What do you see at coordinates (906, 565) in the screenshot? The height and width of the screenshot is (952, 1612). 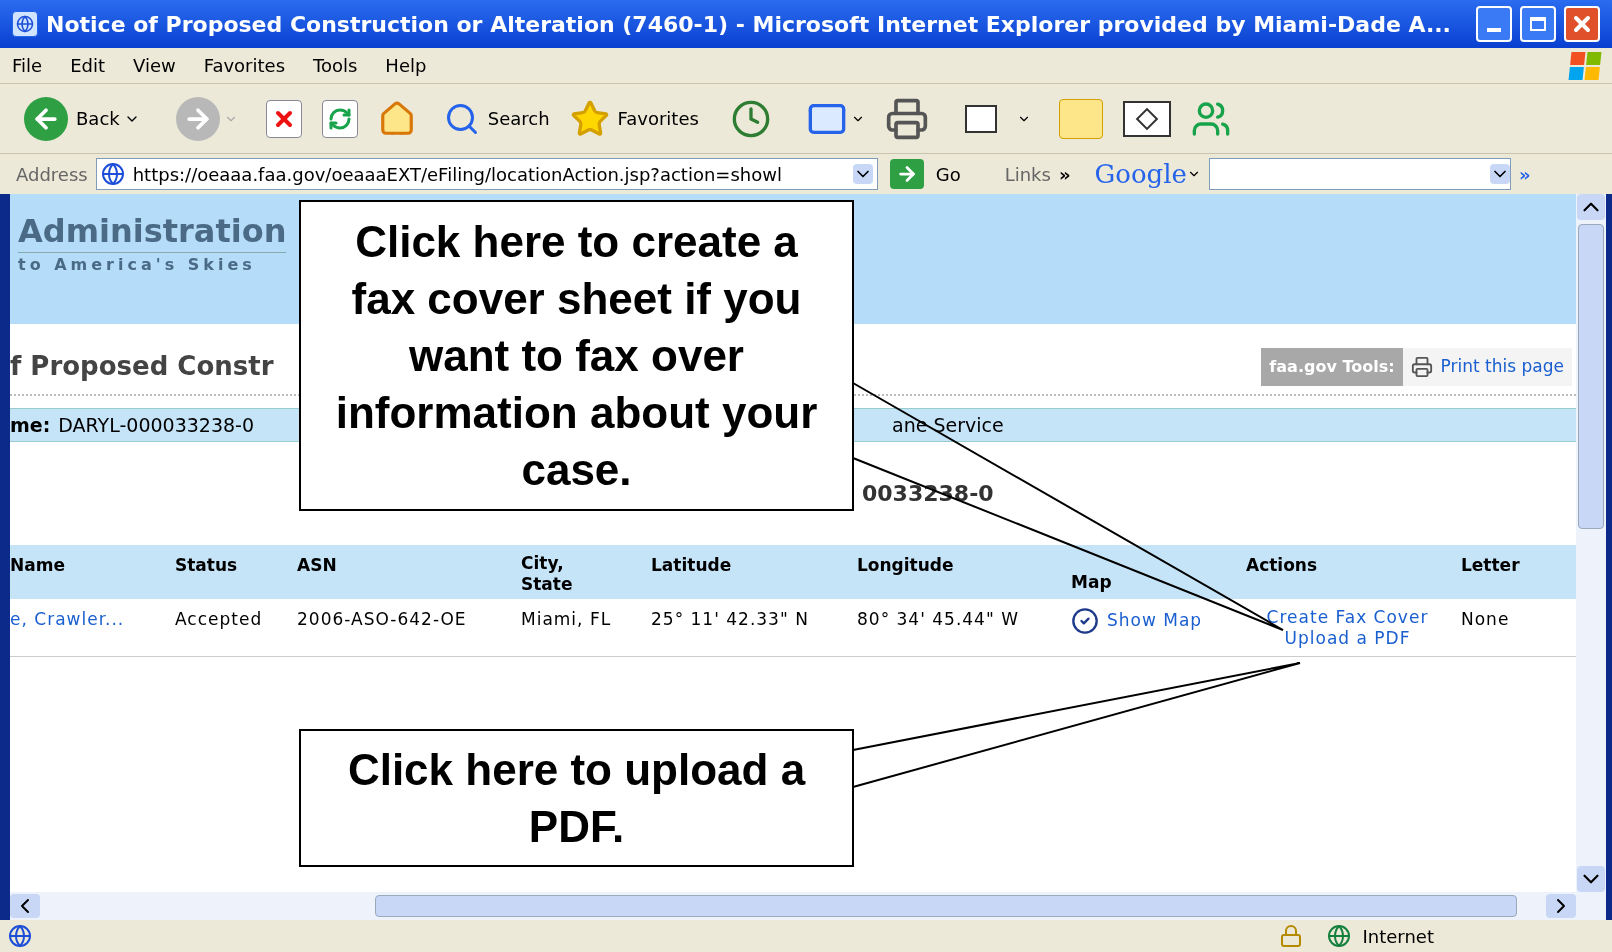 I see `column-header: Longitude` at bounding box center [906, 565].